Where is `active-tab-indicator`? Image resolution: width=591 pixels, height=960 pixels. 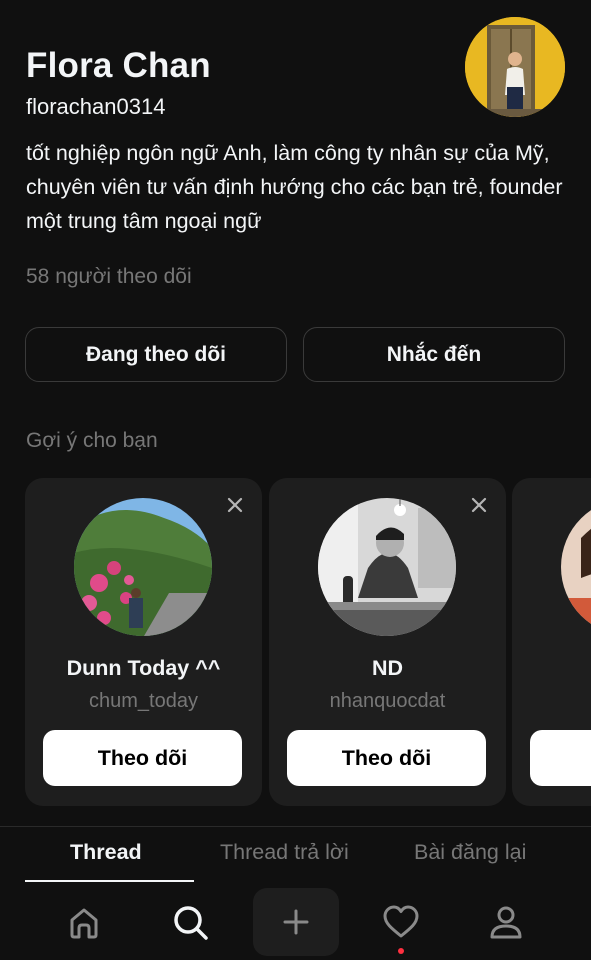 active-tab-indicator is located at coordinates (109, 881).